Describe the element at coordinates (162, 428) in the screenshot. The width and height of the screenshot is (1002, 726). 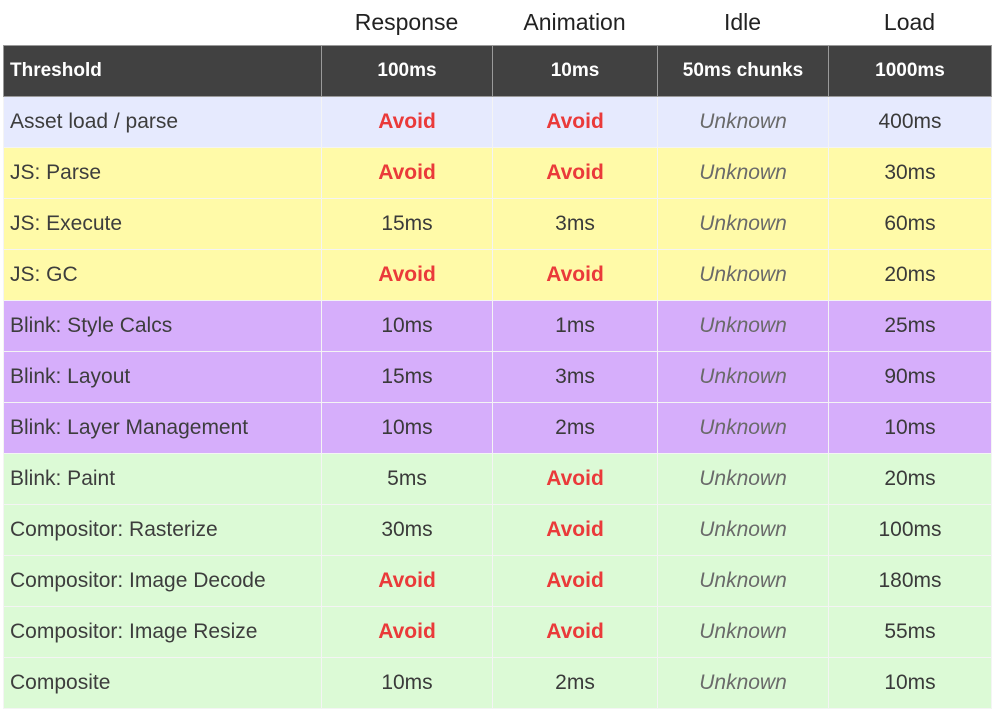
I see `row-label: Blink: Layer Management` at that location.